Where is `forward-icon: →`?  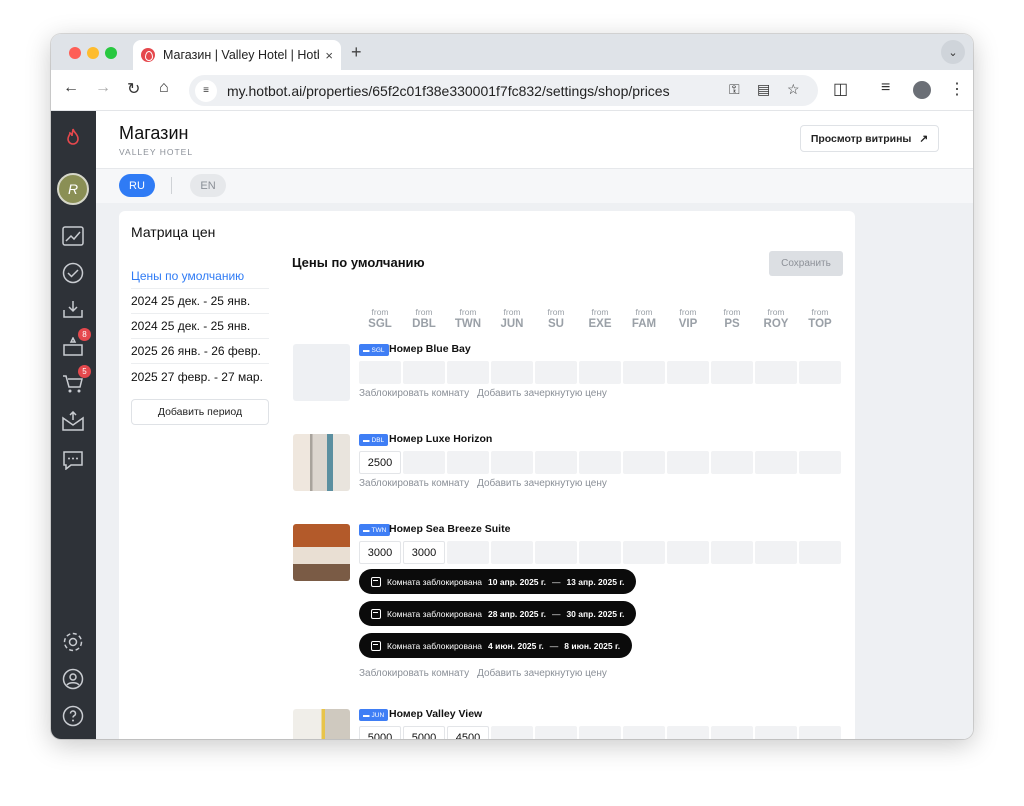
forward-icon: → is located at coordinates (103, 88).